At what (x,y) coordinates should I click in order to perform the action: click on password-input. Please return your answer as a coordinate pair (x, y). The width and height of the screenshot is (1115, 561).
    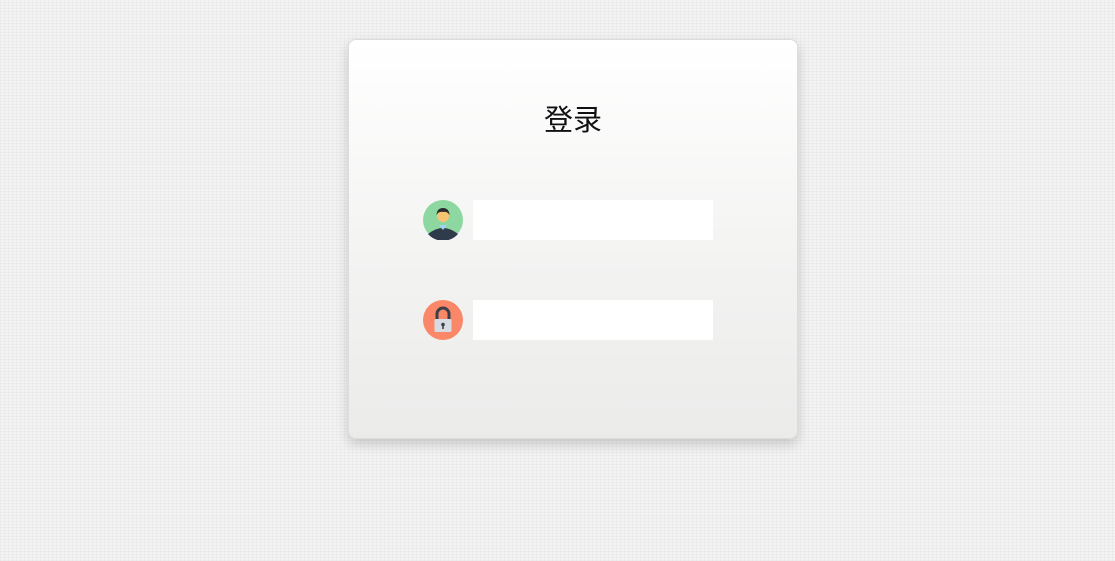
    Looking at the image, I should click on (593, 320).